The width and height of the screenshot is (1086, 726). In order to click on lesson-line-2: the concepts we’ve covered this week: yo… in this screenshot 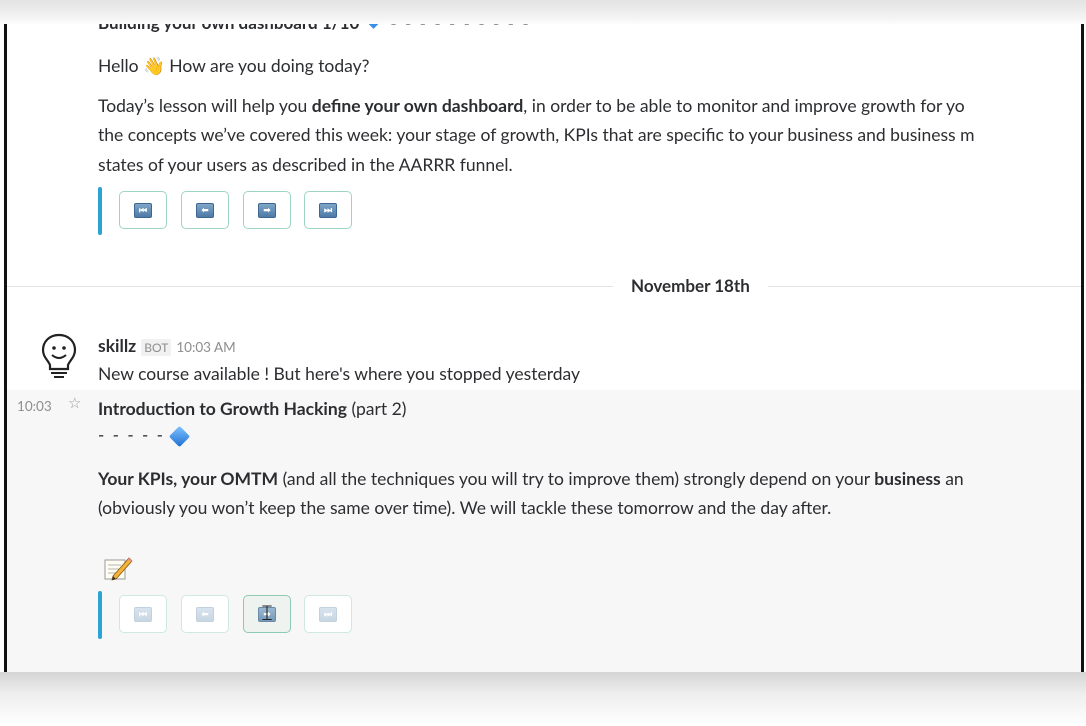, I will do `click(536, 134)`.